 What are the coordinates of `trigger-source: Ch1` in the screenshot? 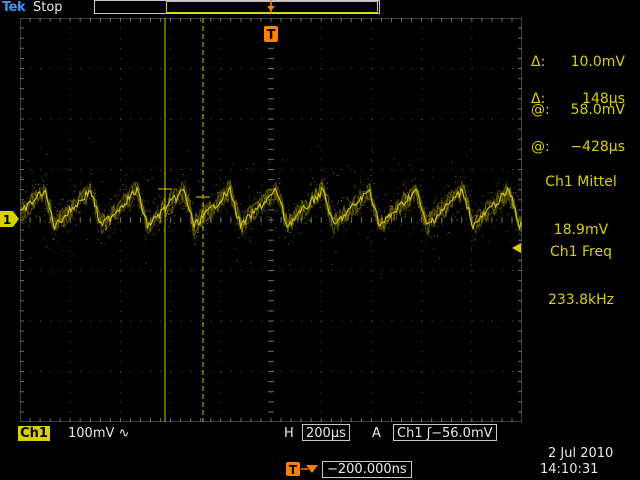 It's located at (410, 433).